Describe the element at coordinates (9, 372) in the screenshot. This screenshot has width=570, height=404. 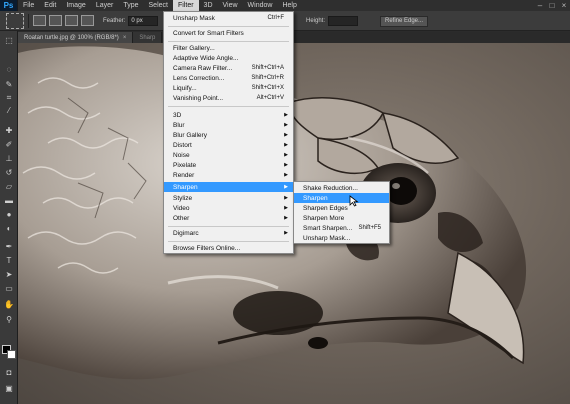
I see `quick-mask-icon: ◘` at that location.